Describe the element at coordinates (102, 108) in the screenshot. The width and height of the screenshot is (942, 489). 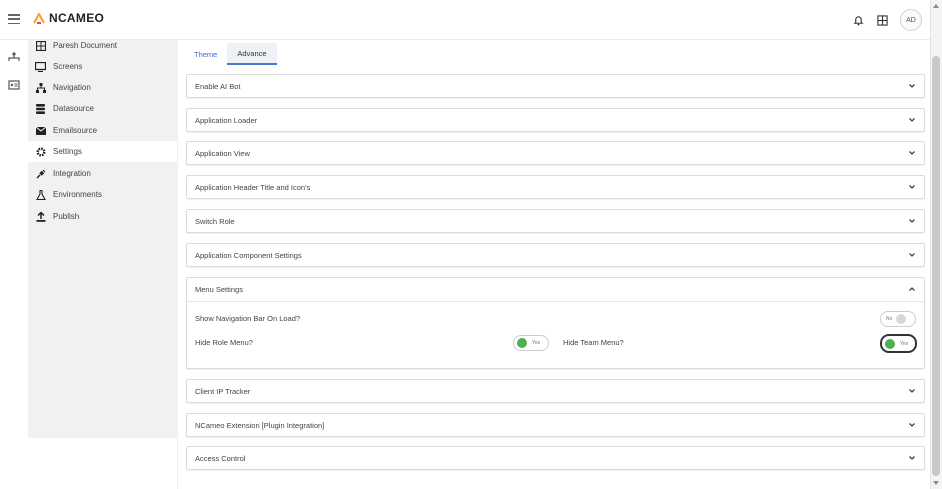
I see `sidebar-item-datasource: Datasource` at that location.